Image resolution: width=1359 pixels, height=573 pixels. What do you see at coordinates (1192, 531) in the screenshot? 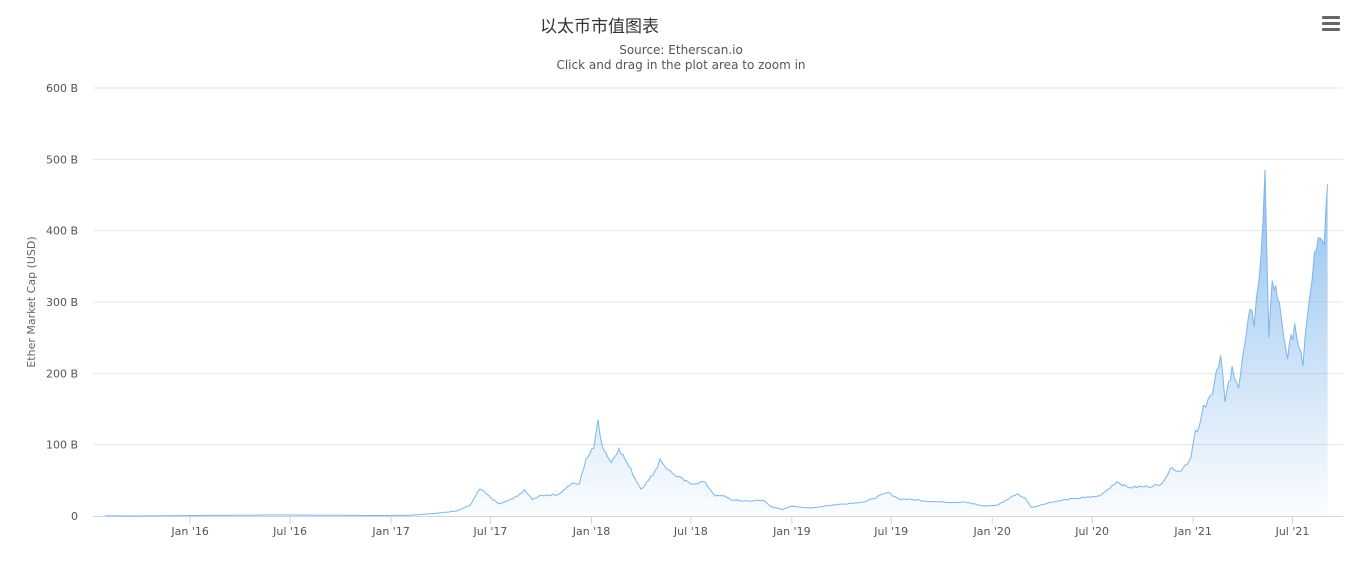
I see `x-tick-label: Jan '21` at bounding box center [1192, 531].